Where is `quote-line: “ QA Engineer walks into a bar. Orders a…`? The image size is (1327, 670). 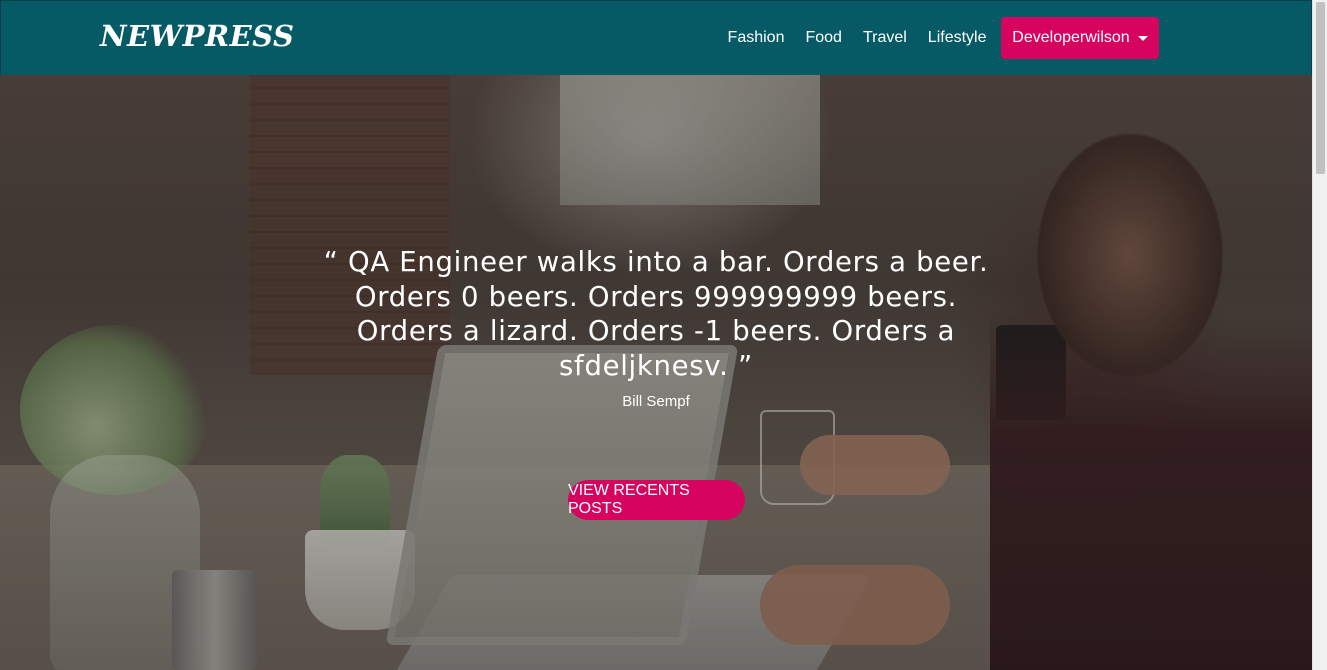
quote-line: “ QA Engineer walks into a bar. Orders a… is located at coordinates (656, 262).